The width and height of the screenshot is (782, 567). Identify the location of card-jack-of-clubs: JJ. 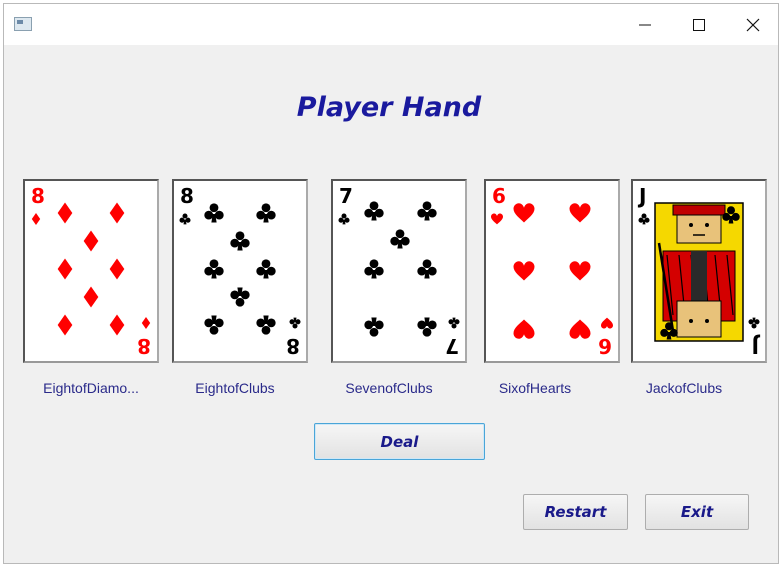
(699, 271).